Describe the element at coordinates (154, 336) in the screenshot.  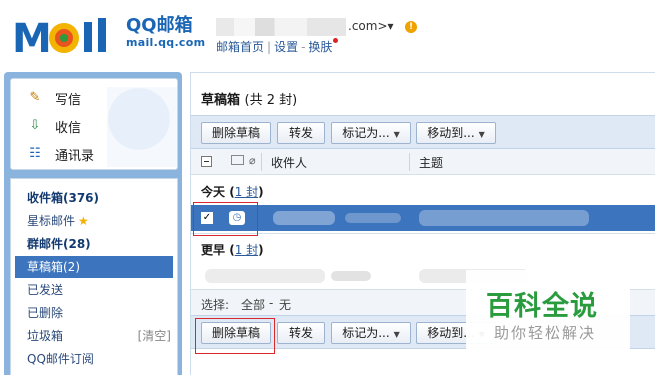
I see `empty-spam-link: [清空]` at that location.